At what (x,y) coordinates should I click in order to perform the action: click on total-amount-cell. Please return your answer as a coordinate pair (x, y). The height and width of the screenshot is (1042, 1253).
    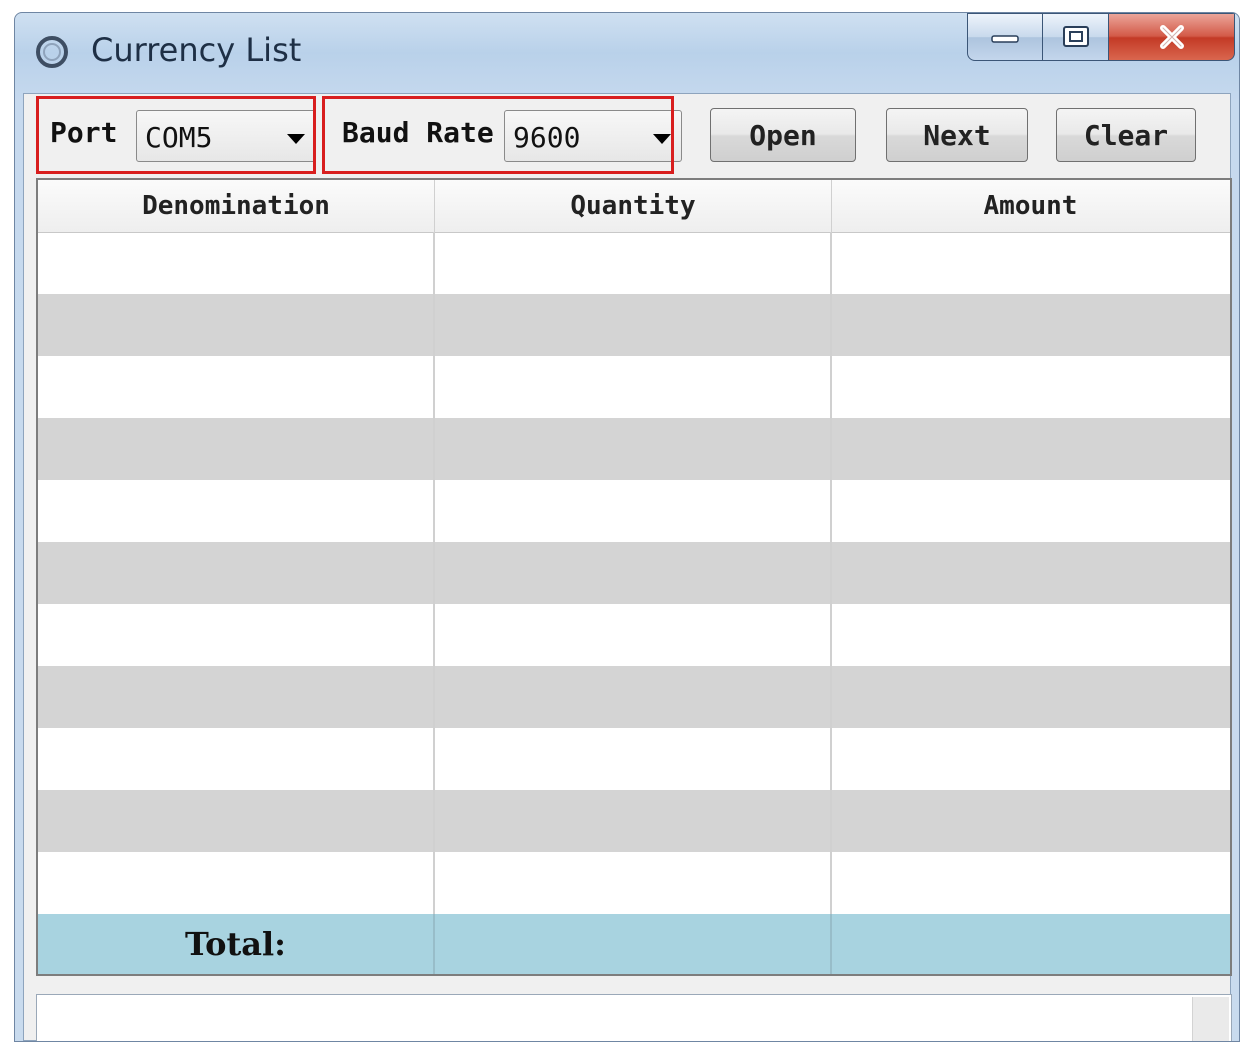
    Looking at the image, I should click on (1030, 944).